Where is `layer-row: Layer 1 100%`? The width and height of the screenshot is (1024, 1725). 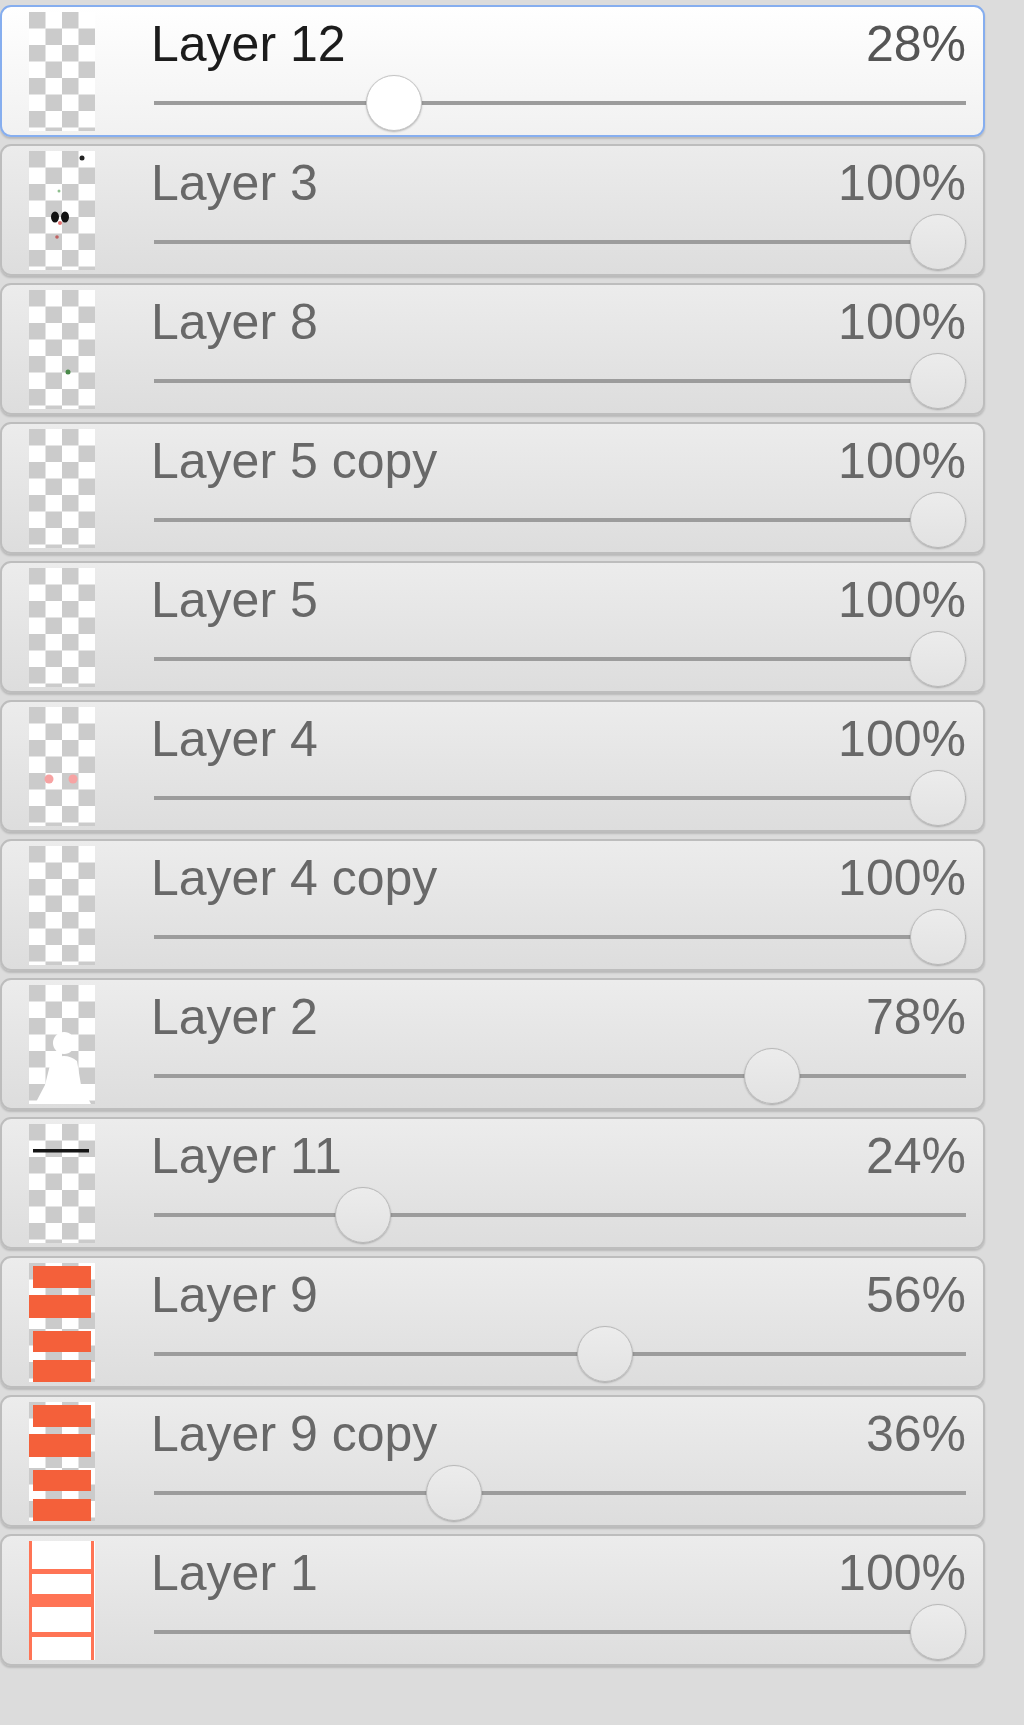 layer-row: Layer 1 100% is located at coordinates (492, 1600).